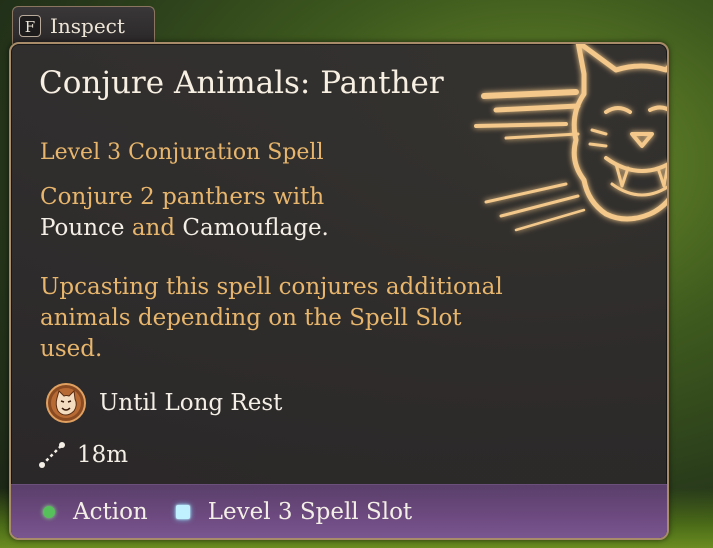 Image resolution: width=713 pixels, height=548 pixels. I want to click on description-and: and, so click(153, 228).